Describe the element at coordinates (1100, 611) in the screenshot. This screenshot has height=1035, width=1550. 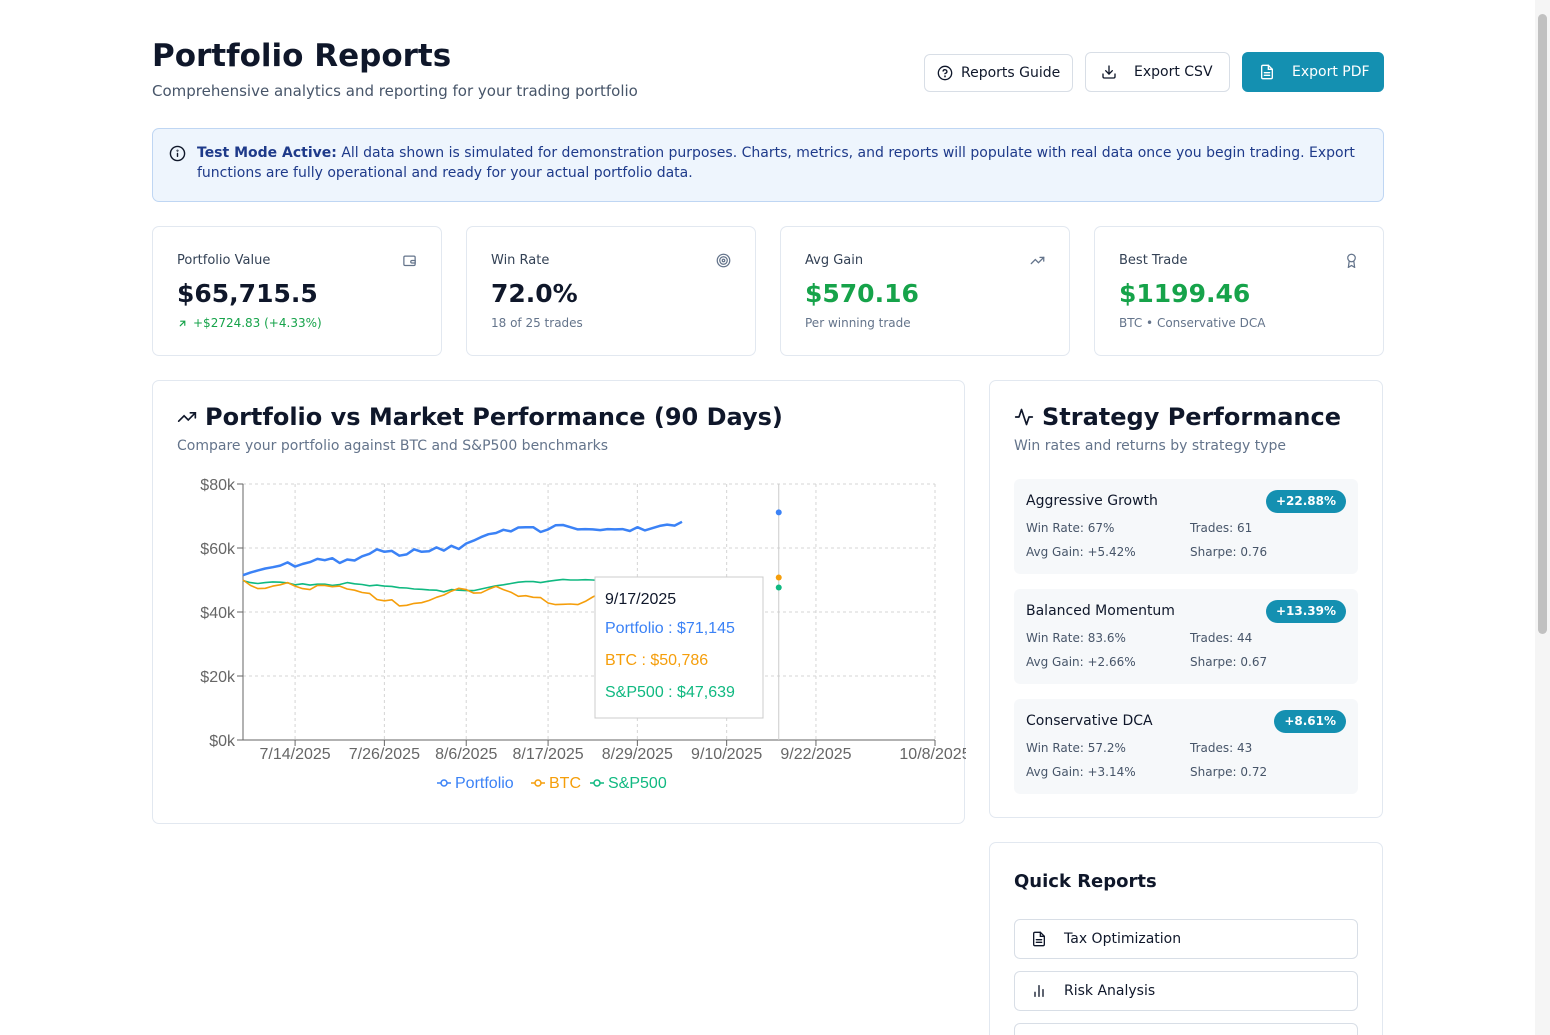
I see `strategy-name: Balanced Momentum` at that location.